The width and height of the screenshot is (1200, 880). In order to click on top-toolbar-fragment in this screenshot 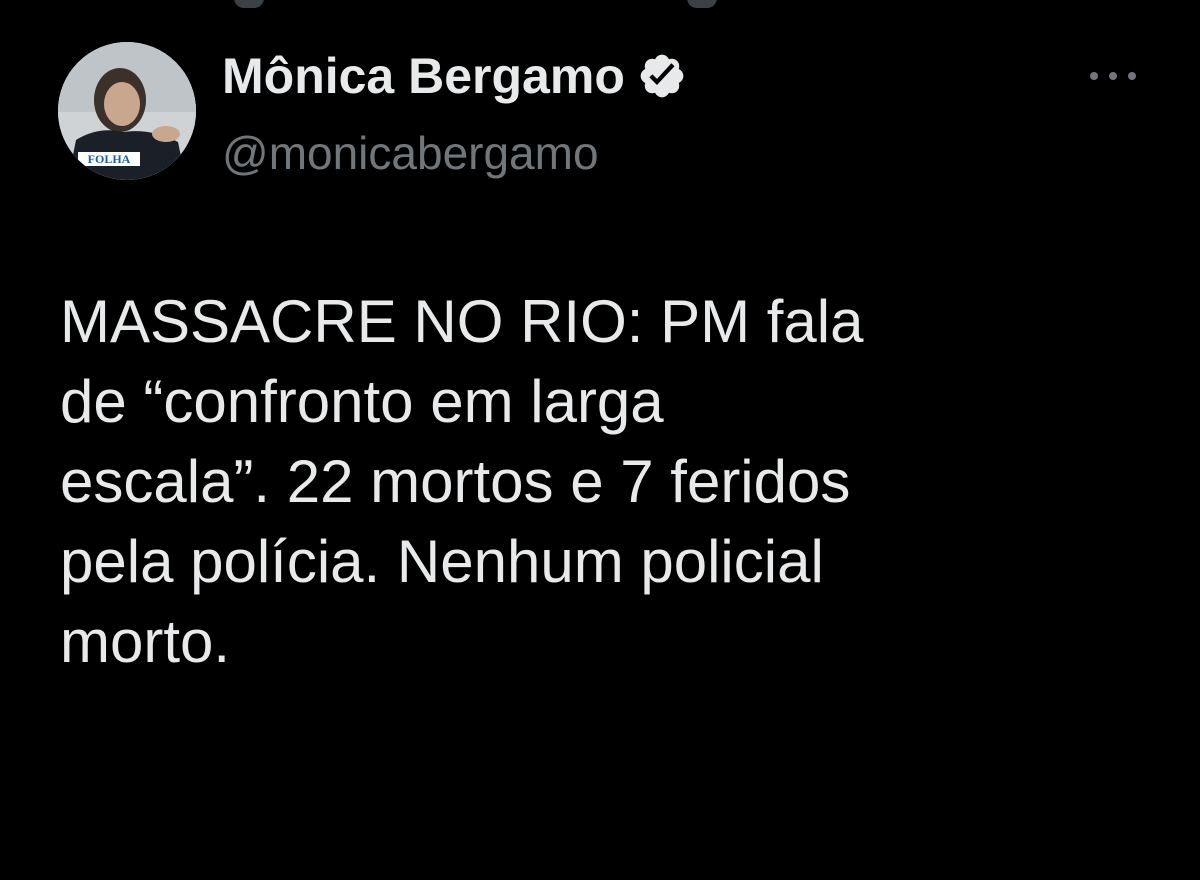, I will do `click(600, 7)`.